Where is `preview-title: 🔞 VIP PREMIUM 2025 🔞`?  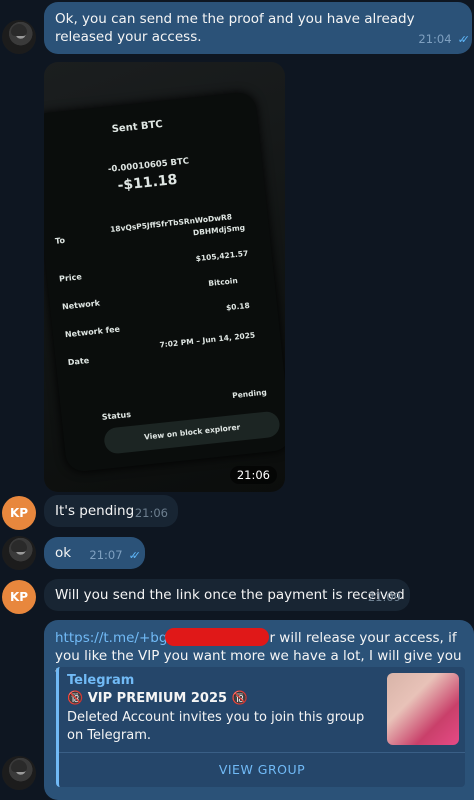 preview-title: 🔞 VIP PREMIUM 2025 🔞 is located at coordinates (157, 698).